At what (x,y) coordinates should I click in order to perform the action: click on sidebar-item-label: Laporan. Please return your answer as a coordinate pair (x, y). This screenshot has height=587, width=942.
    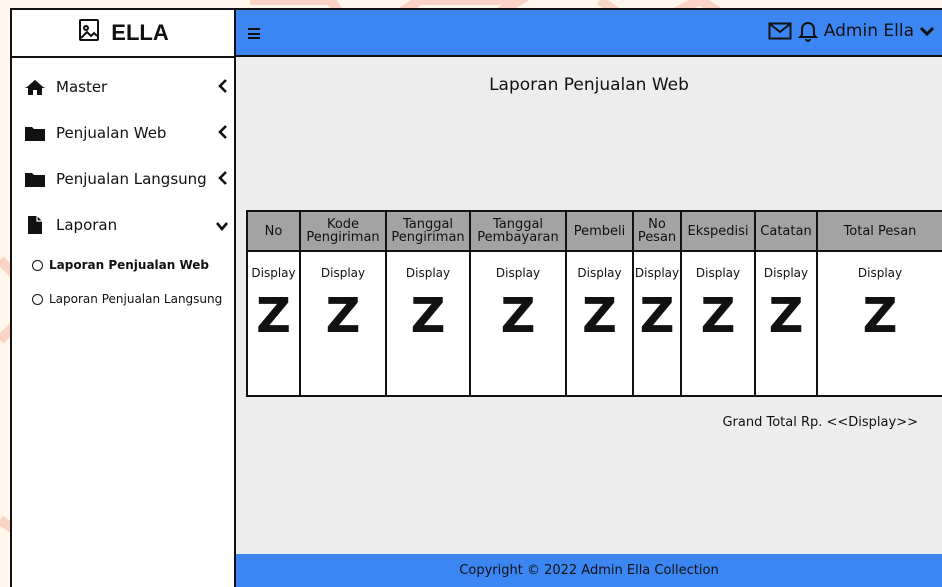
    Looking at the image, I should click on (87, 225).